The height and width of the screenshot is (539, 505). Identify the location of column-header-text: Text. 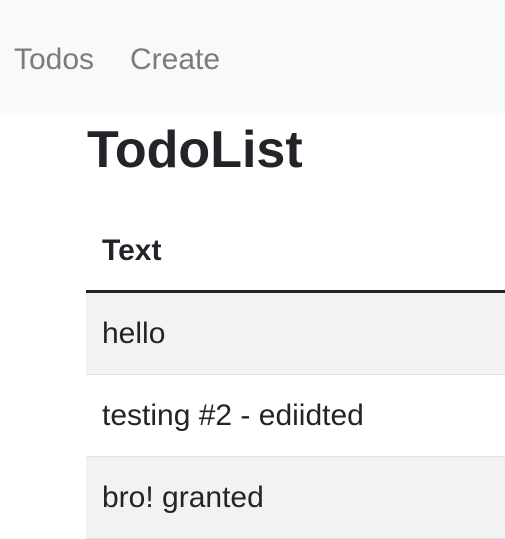
(132, 250).